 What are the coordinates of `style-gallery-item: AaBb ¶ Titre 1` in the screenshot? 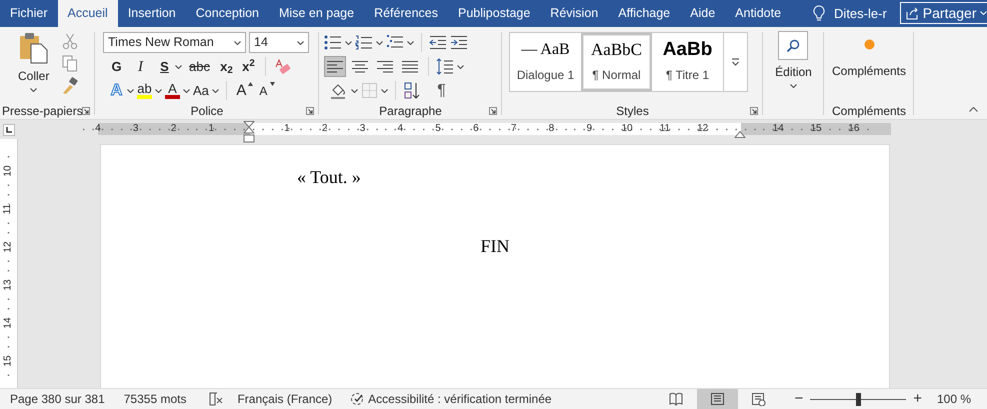 It's located at (687, 62).